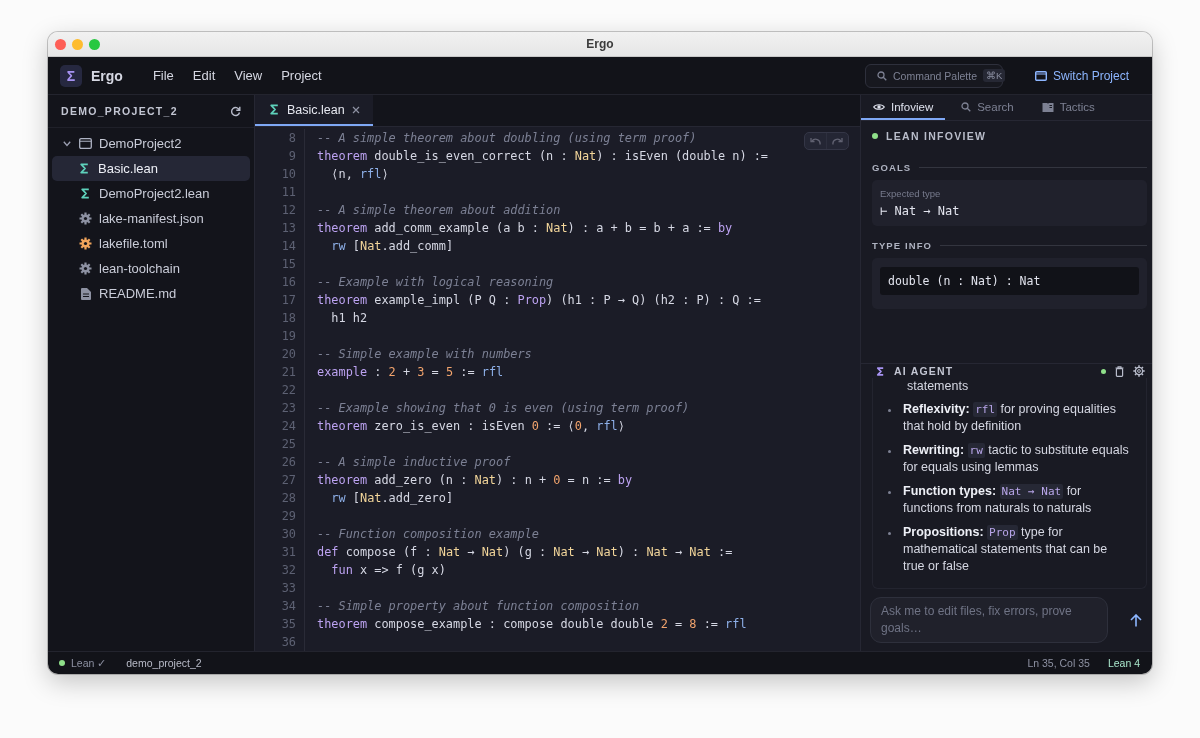 Image resolution: width=1200 pixels, height=738 pixels. I want to click on app-logo: Σ, so click(71, 75).